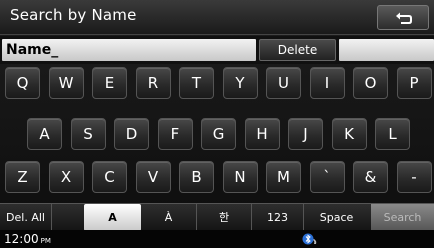 The image size is (434, 248). Describe the element at coordinates (21, 239) in the screenshot. I see `clock-time: 12:00` at that location.